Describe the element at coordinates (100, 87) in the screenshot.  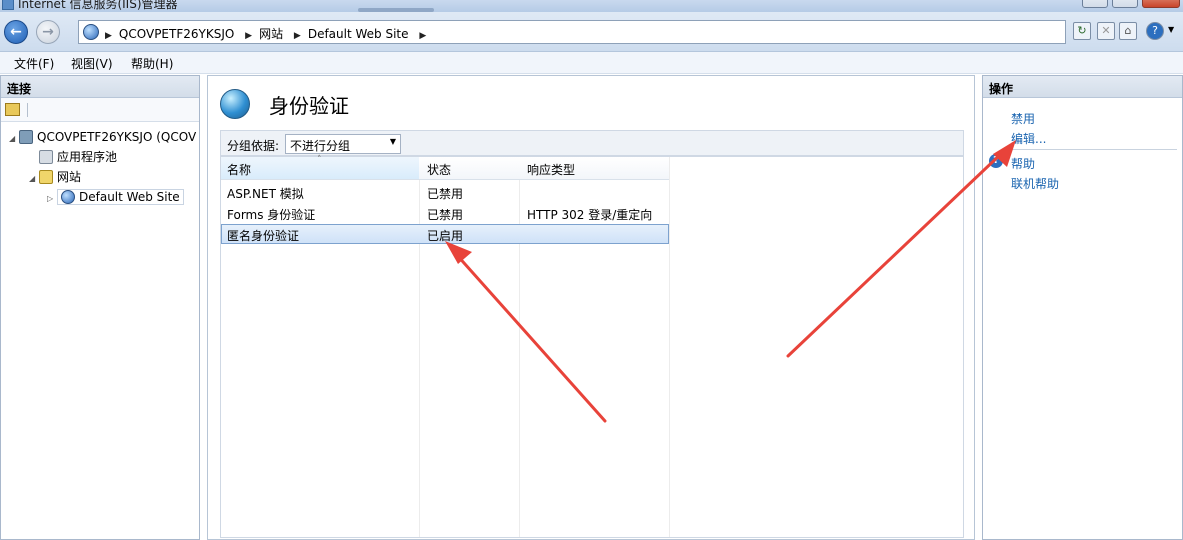
I see `connections-header: 连接` at that location.